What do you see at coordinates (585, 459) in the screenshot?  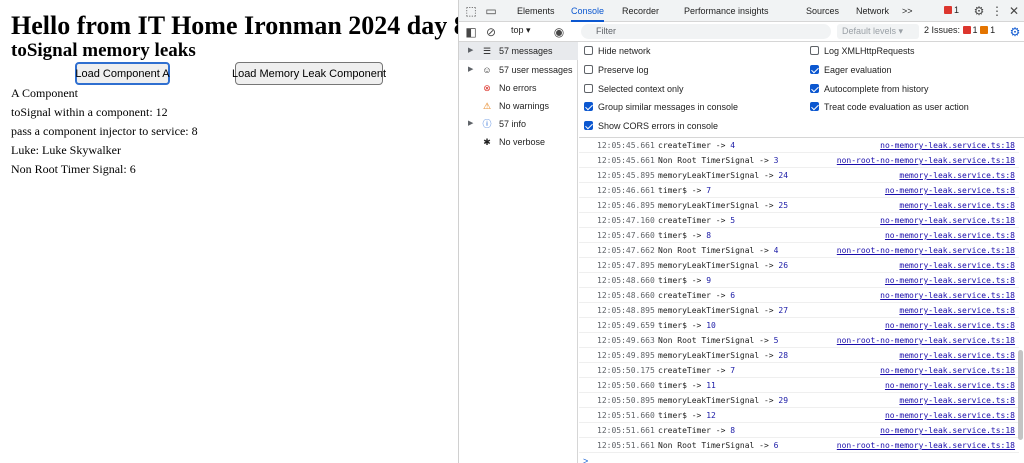 I see `console-prompt: >` at bounding box center [585, 459].